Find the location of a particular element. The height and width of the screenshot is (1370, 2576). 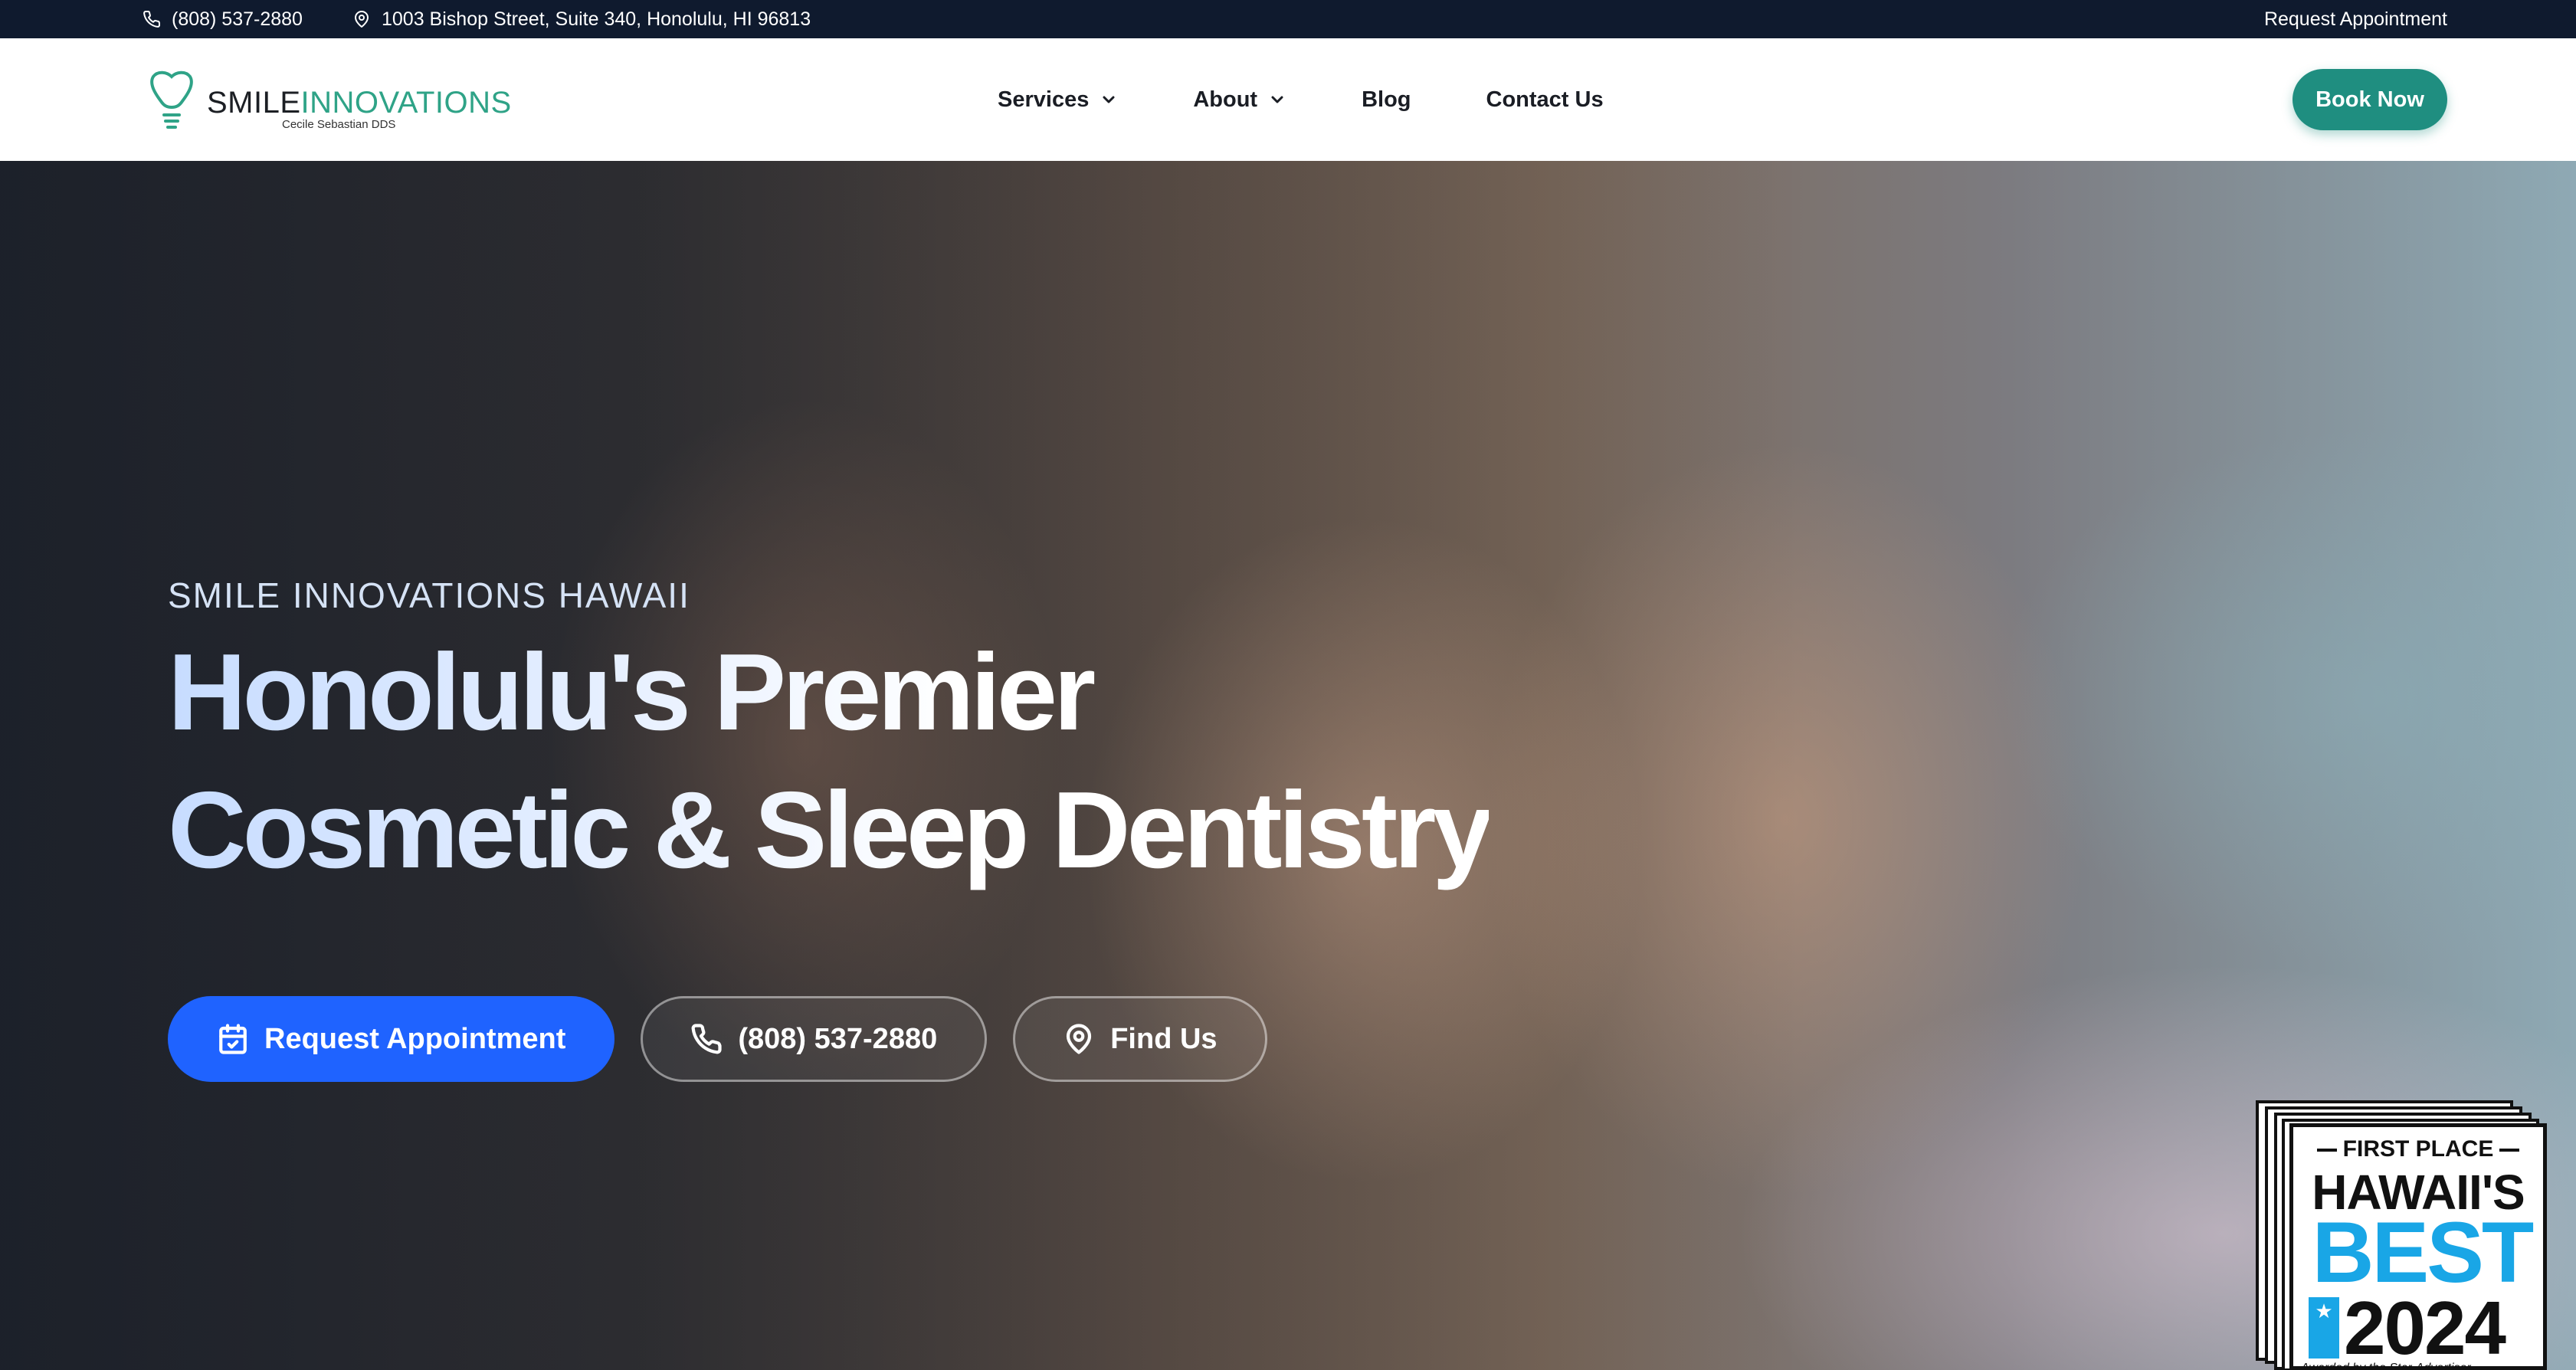

calendar-check-icon is located at coordinates (233, 1039).